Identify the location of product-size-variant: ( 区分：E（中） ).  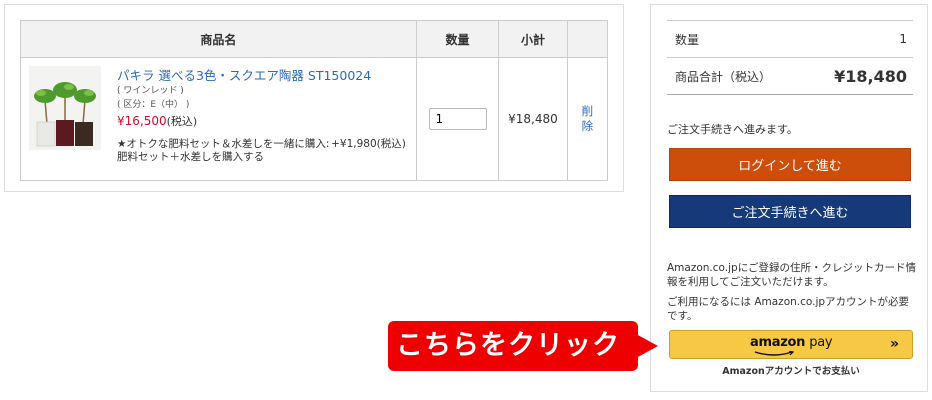
(153, 105).